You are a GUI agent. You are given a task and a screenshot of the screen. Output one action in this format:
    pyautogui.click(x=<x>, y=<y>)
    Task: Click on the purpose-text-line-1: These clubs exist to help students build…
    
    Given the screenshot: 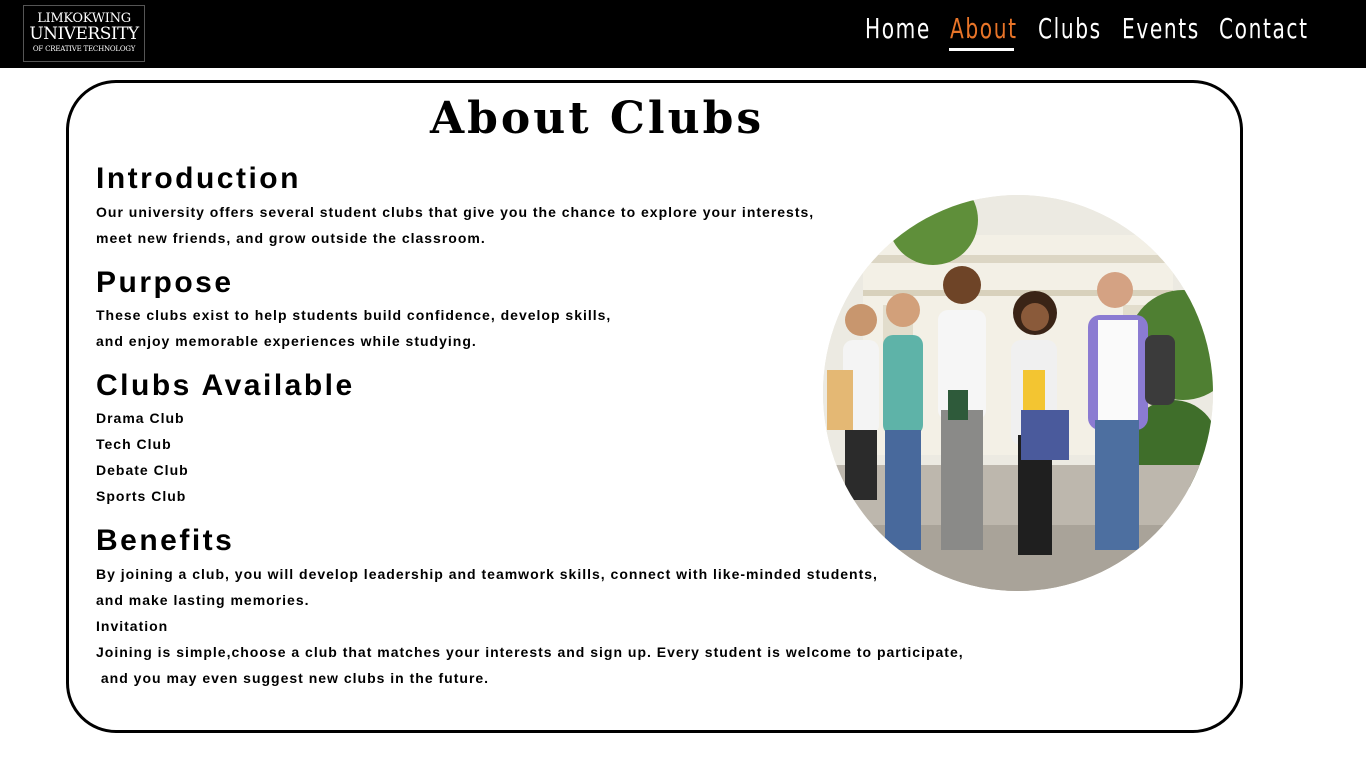 What is the action you would take?
    pyautogui.click(x=354, y=315)
    